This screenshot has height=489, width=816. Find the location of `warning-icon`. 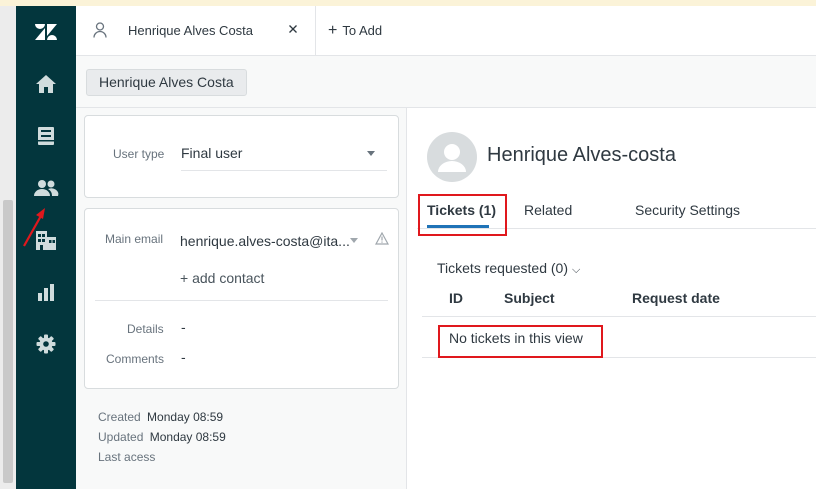

warning-icon is located at coordinates (382, 238).